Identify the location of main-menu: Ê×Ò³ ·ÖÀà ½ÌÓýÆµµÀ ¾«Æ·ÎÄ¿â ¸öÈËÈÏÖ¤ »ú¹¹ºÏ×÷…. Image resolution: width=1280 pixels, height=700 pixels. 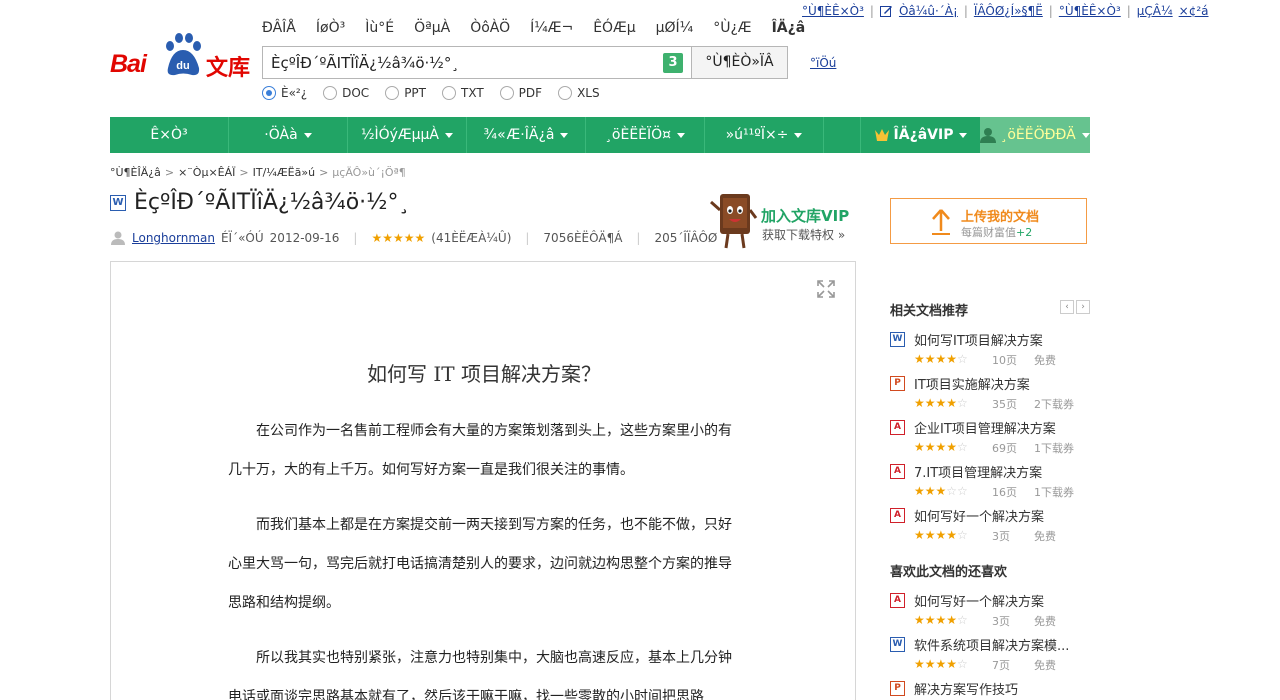
(600, 135).